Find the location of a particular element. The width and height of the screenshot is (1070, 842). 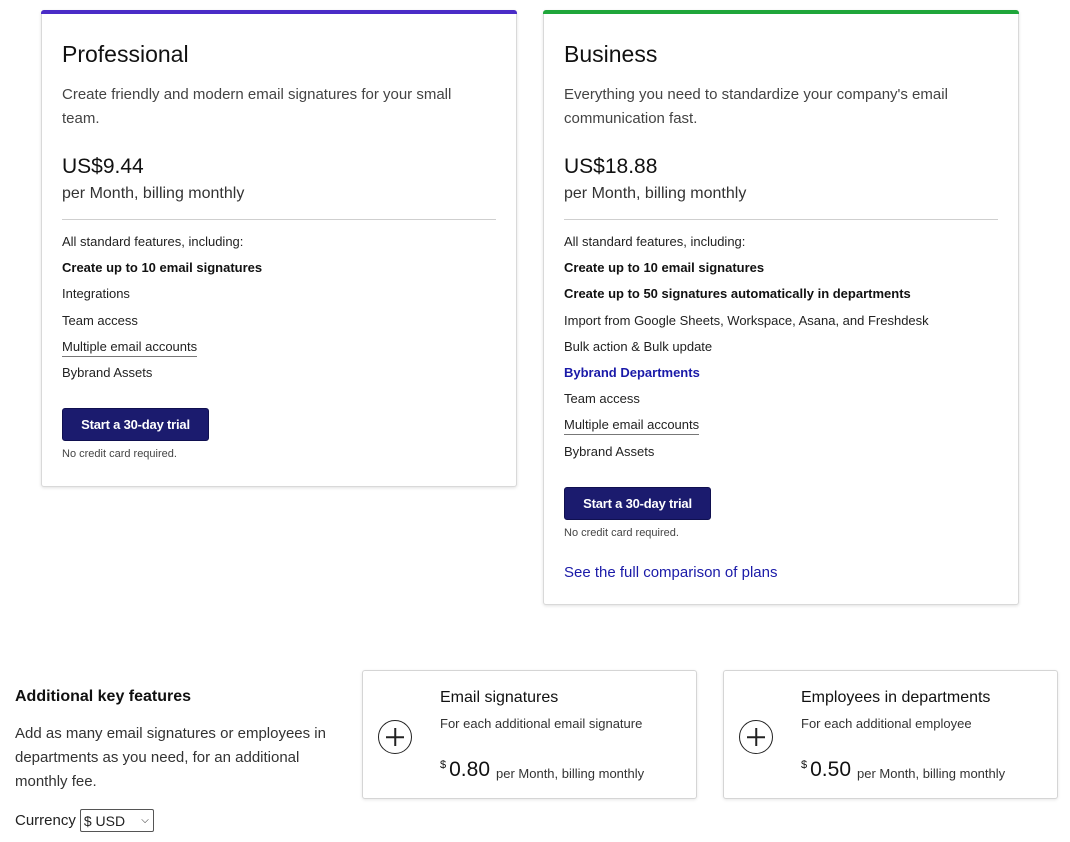

plan-title: Professional is located at coordinates (125, 54).